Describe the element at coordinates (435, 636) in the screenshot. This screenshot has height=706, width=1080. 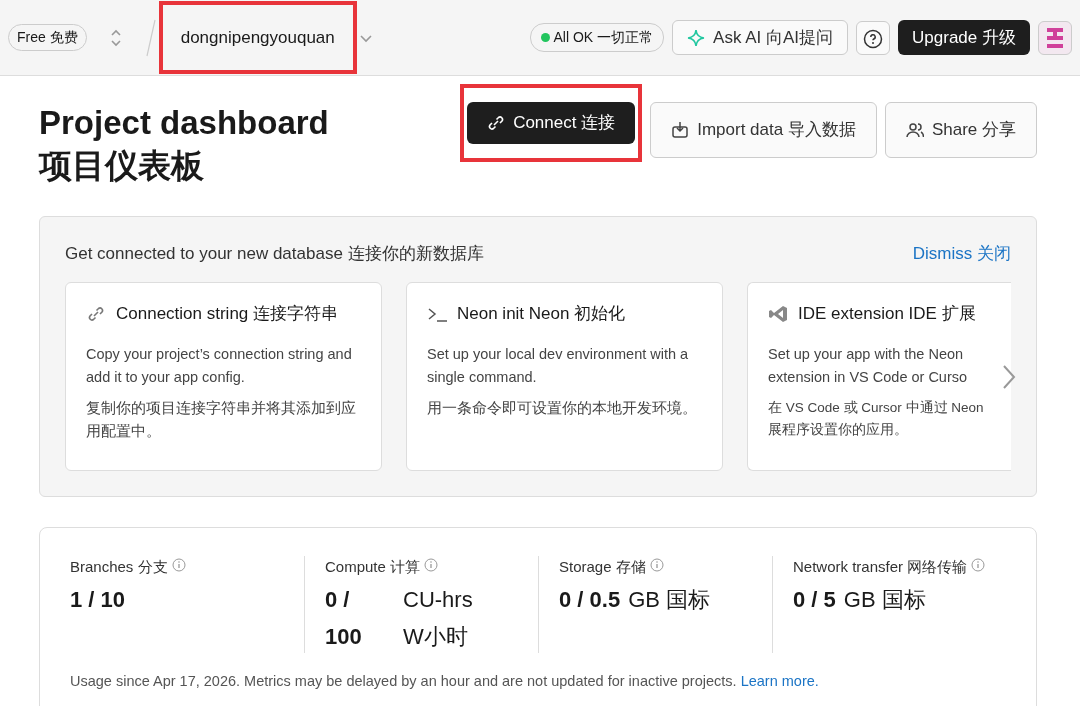
I see `metric-unit: W小时` at that location.